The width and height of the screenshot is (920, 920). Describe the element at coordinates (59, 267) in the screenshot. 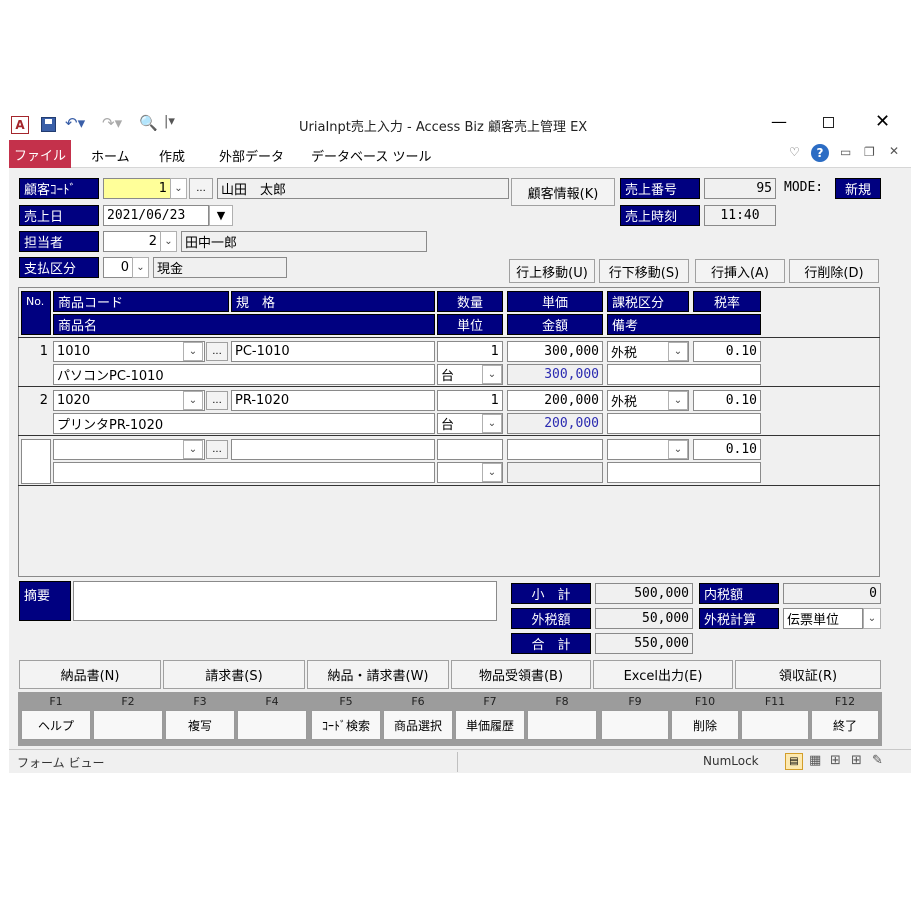

I see `payment-label: 支払区分` at that location.